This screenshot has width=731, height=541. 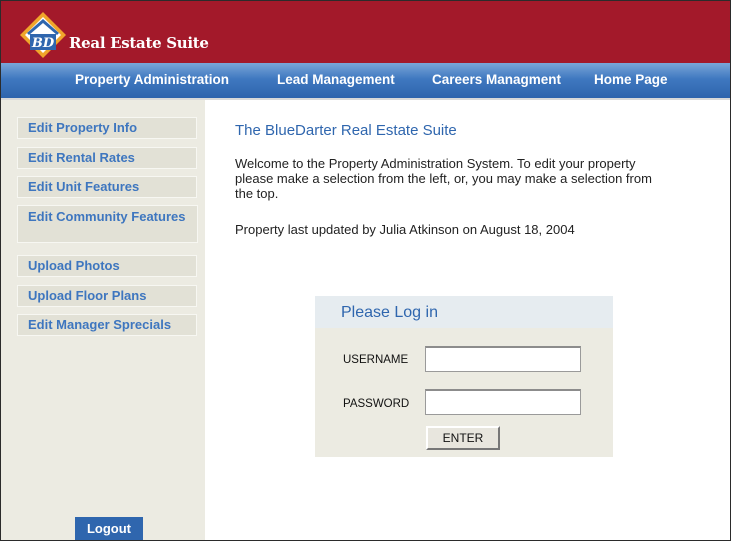 I want to click on sidebar-item-edit-property-info: Edit Property Info, so click(x=107, y=128).